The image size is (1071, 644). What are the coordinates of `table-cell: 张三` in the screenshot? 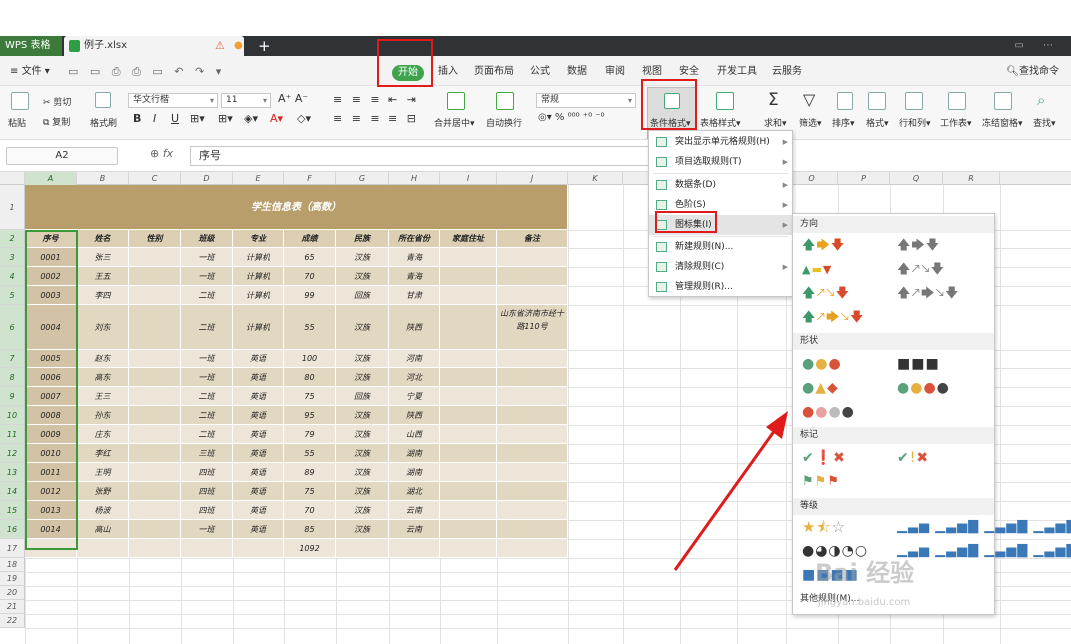 It's located at (103, 257).